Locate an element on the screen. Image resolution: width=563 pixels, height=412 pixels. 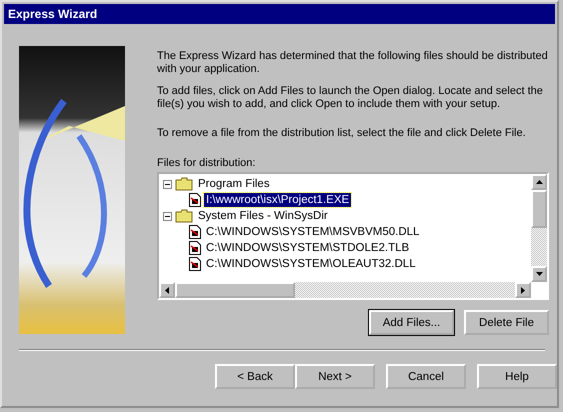
tree-item: C:\WINDOWS\SYSTEM\MSVBVM50.DLL is located at coordinates (313, 232).